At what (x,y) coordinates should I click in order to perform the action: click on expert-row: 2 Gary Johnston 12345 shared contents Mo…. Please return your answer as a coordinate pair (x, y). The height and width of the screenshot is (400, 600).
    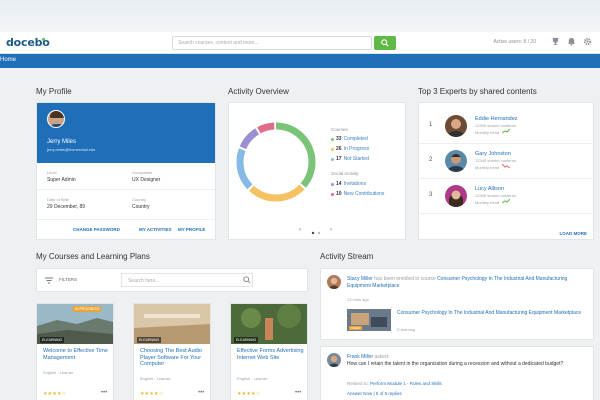
    Looking at the image, I should click on (509, 161).